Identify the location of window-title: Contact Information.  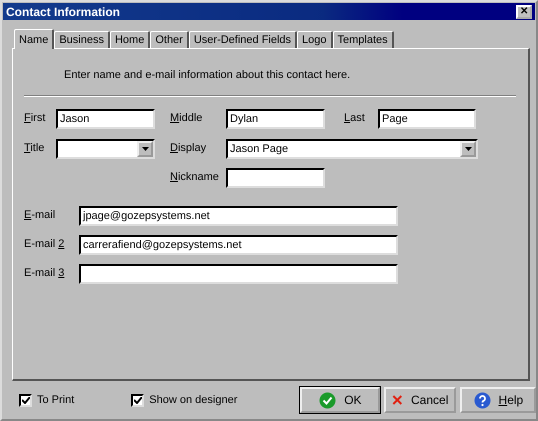
(63, 11).